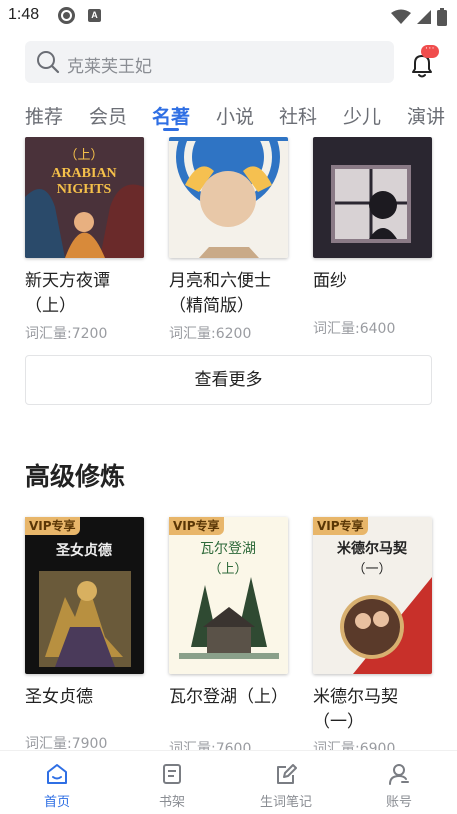 The height and width of the screenshot is (814, 457). What do you see at coordinates (227, 569) in the screenshot?
I see `cover-sub-text: （上）` at bounding box center [227, 569].